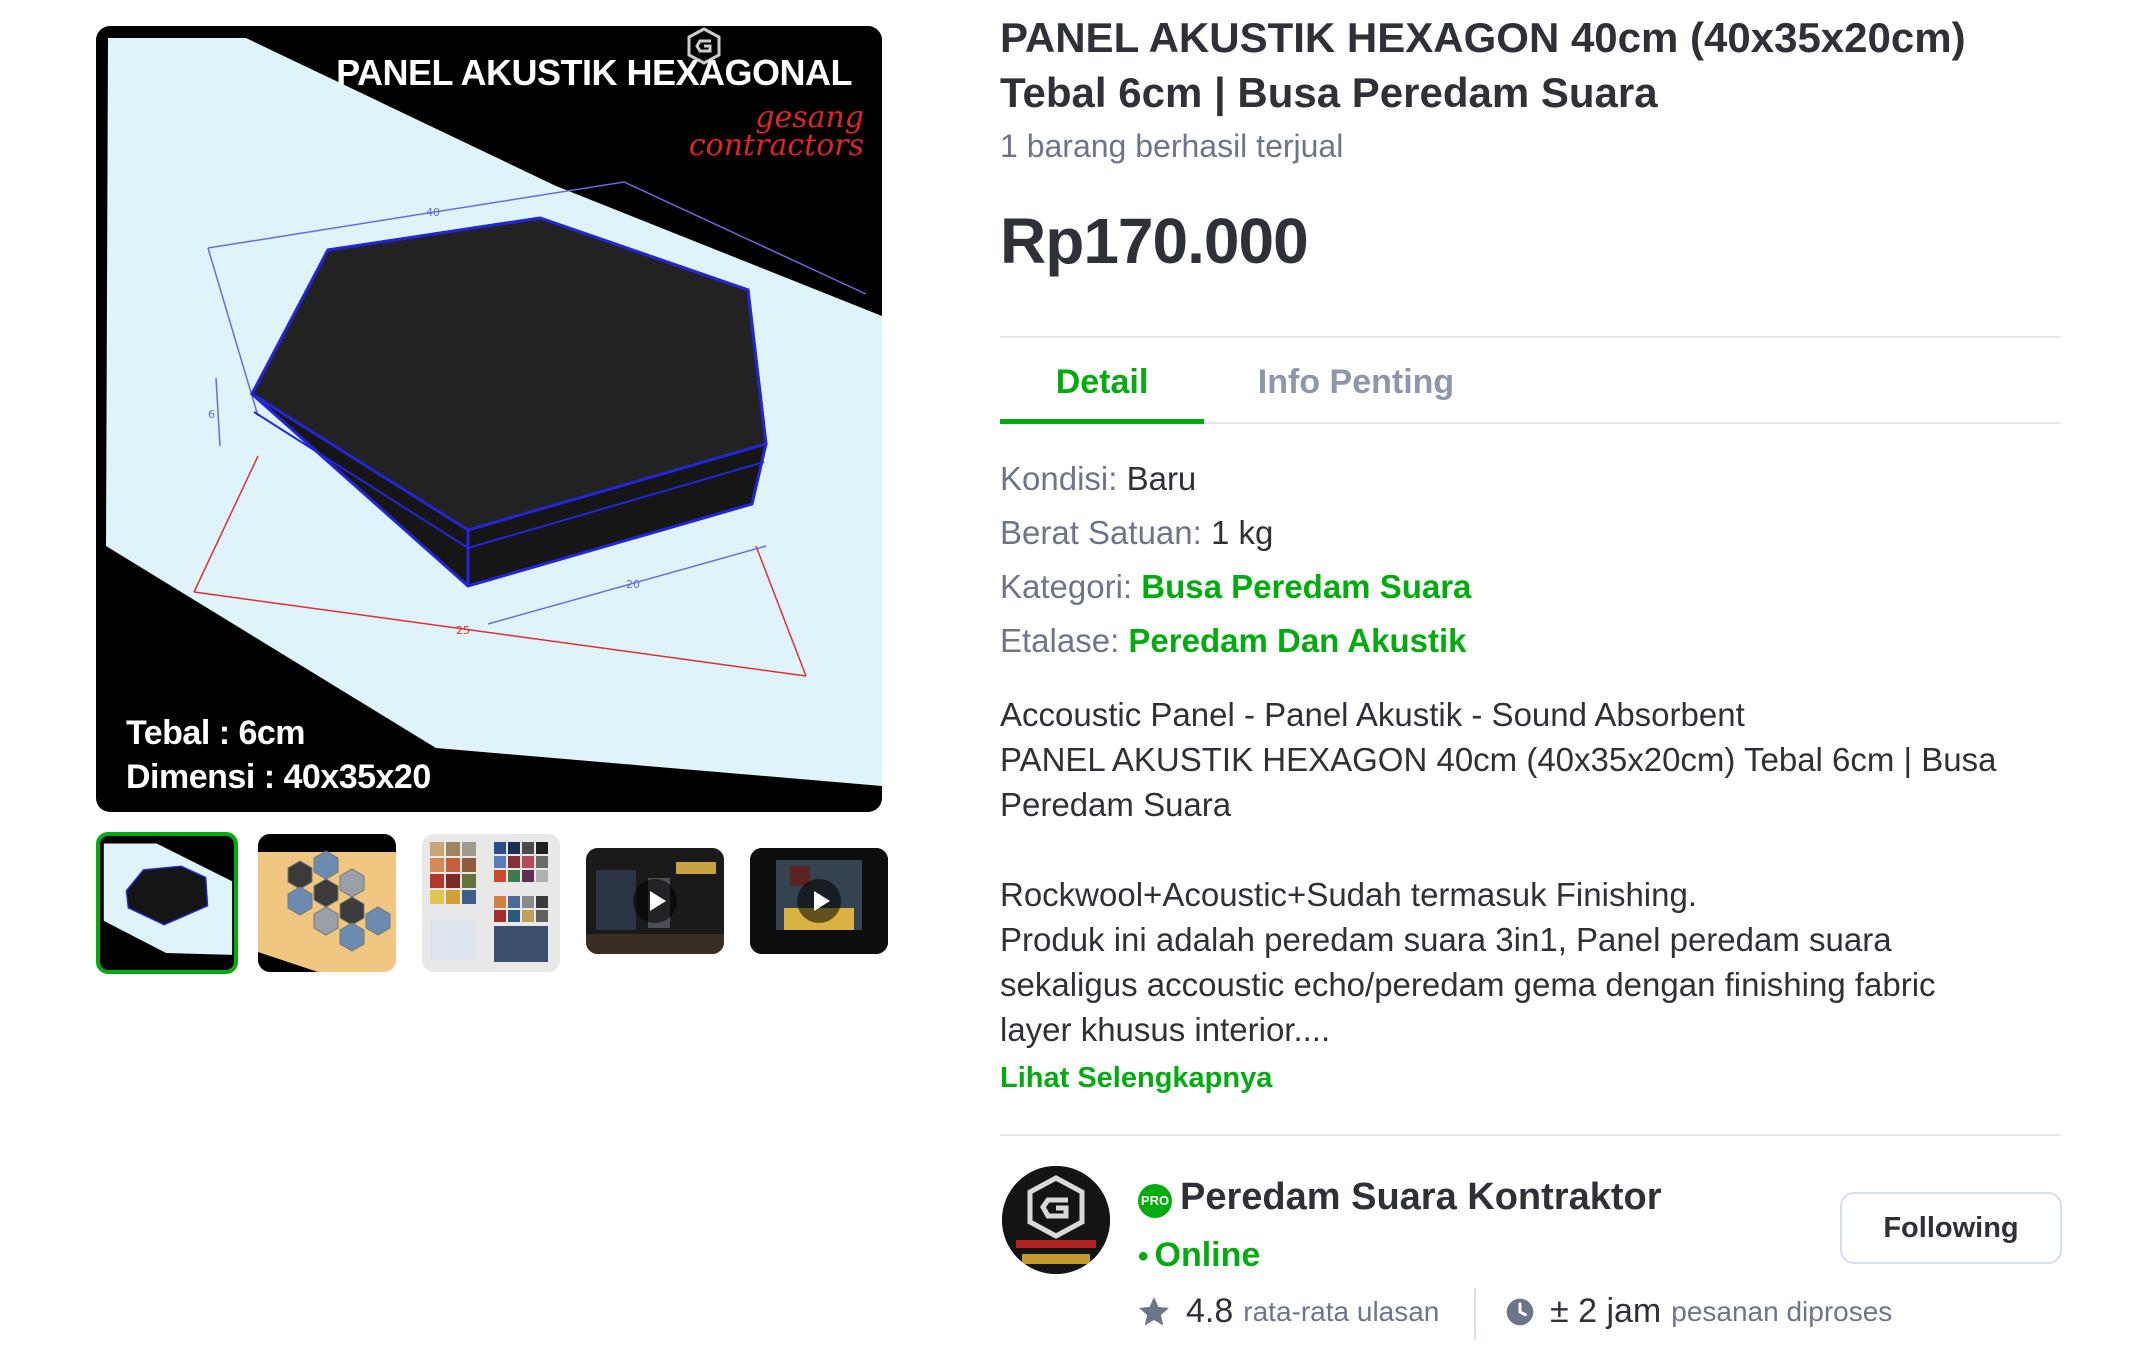 Image resolution: width=2154 pixels, height=1357 pixels. I want to click on process-time-label: pesanan diproses, so click(1782, 1311).